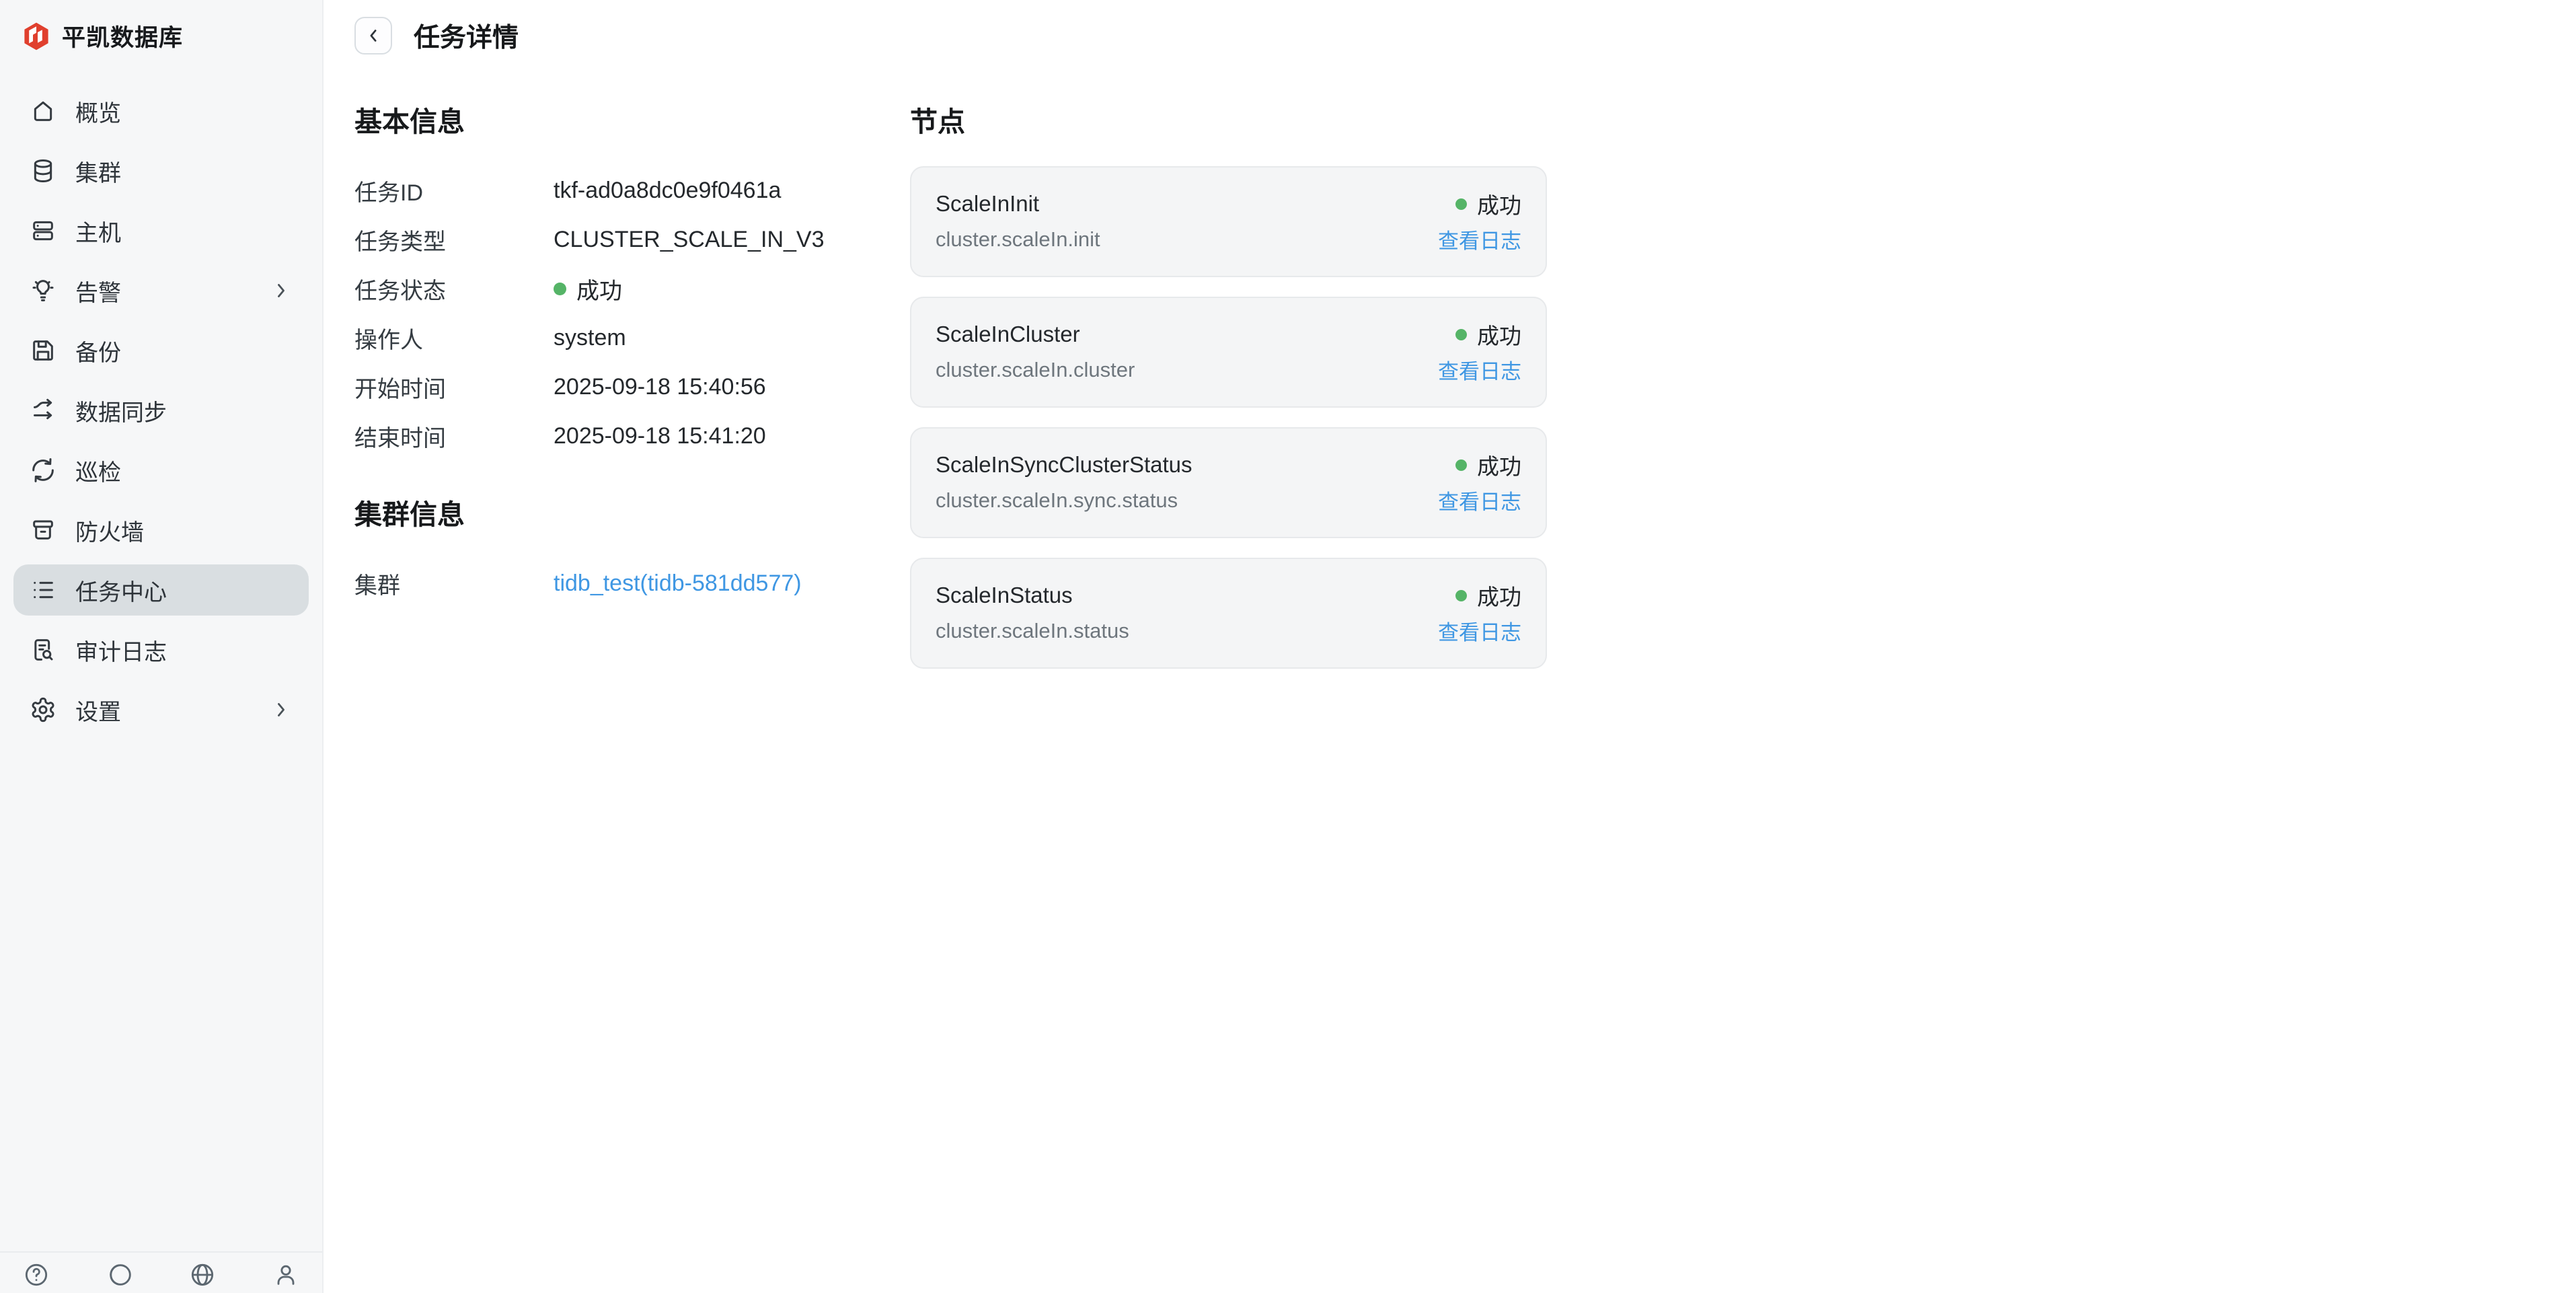 Image resolution: width=2576 pixels, height=1293 pixels. What do you see at coordinates (43, 111) in the screenshot?
I see `home-icon` at bounding box center [43, 111].